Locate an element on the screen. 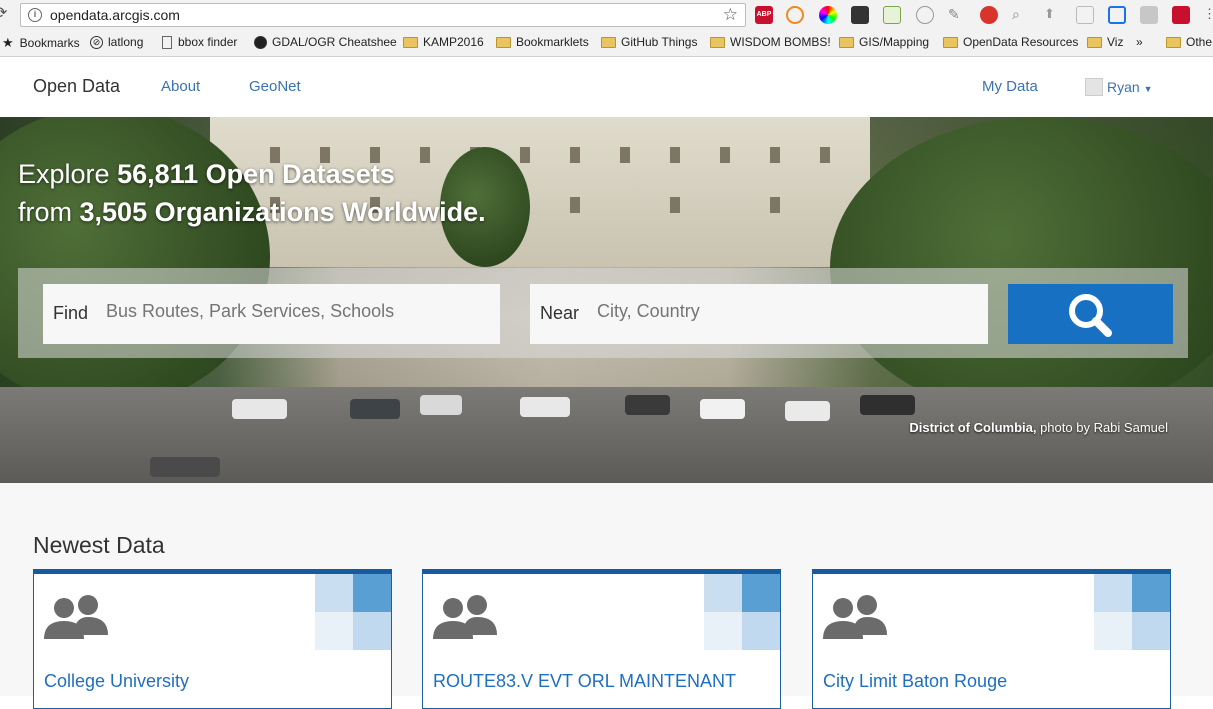  bookmark-label: latlong is located at coordinates (126, 42).